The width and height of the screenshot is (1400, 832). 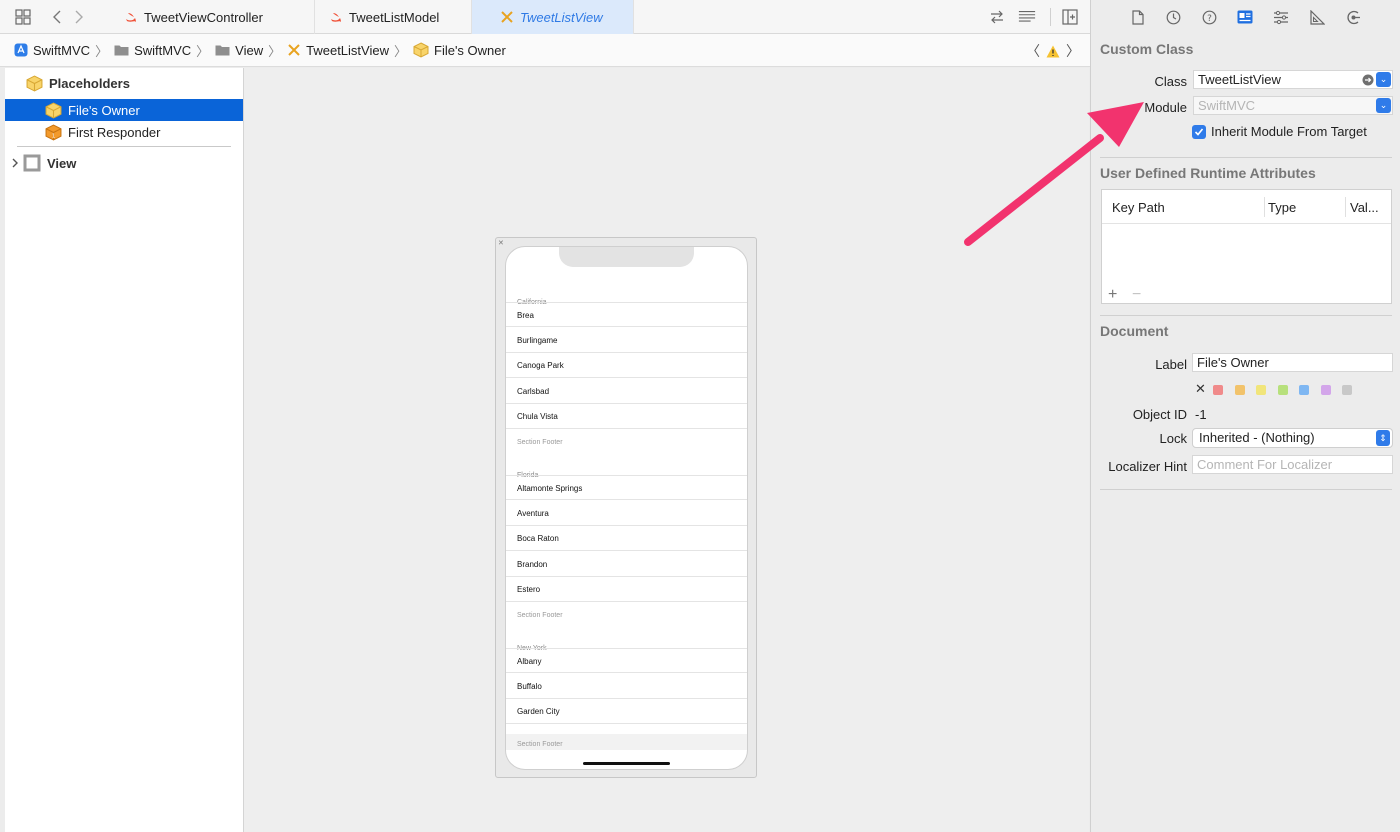 I want to click on navigate-to-class-icon, so click(x=1368, y=80).